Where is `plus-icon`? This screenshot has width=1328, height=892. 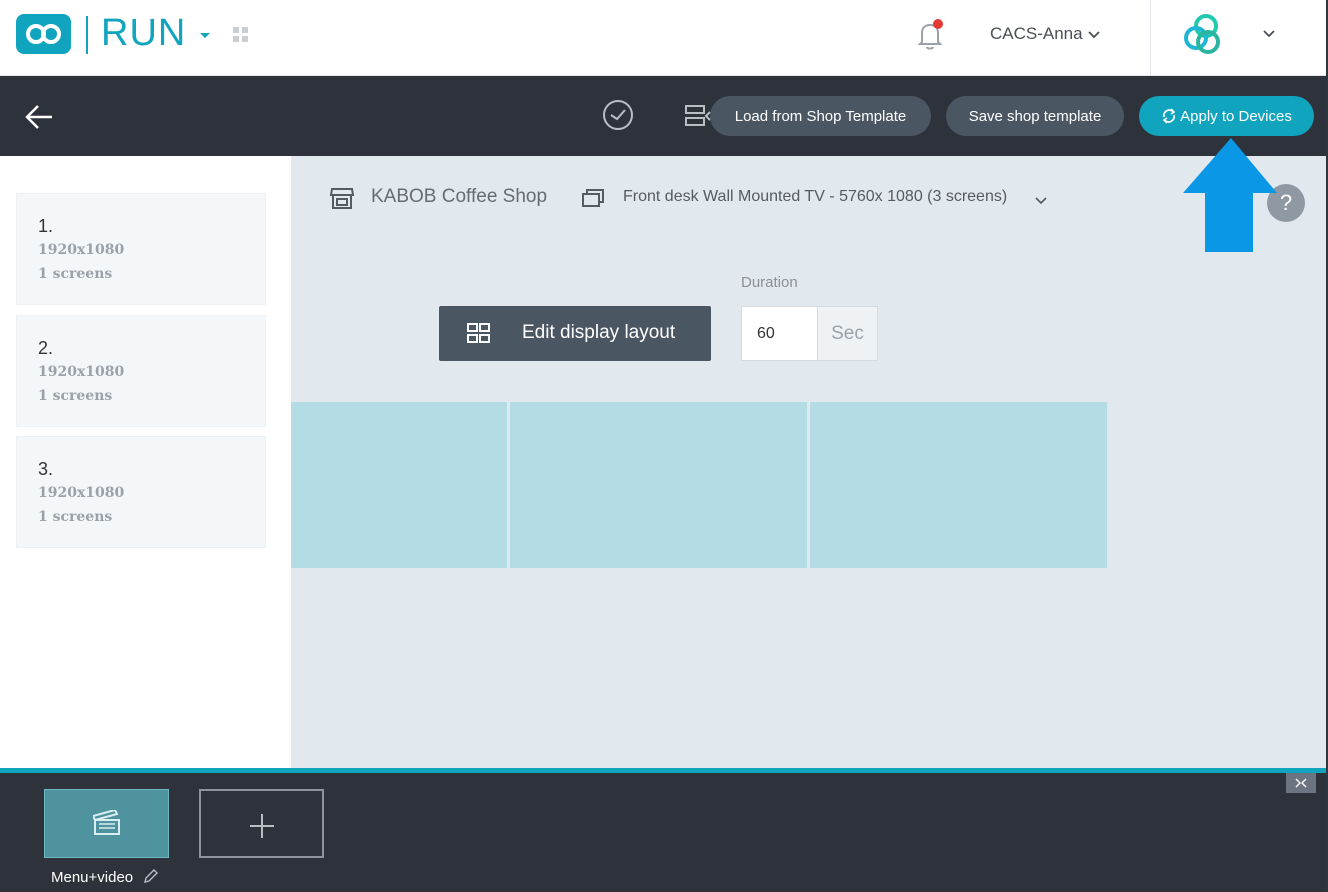
plus-icon is located at coordinates (262, 826).